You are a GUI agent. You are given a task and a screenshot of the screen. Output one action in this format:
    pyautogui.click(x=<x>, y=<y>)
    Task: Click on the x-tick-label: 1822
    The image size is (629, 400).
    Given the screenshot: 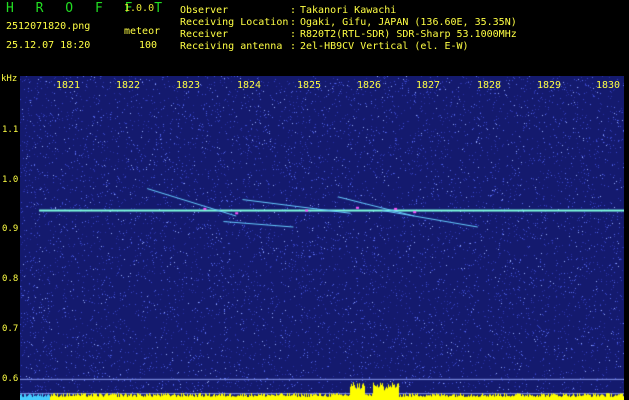 What is the action you would take?
    pyautogui.click(x=128, y=85)
    